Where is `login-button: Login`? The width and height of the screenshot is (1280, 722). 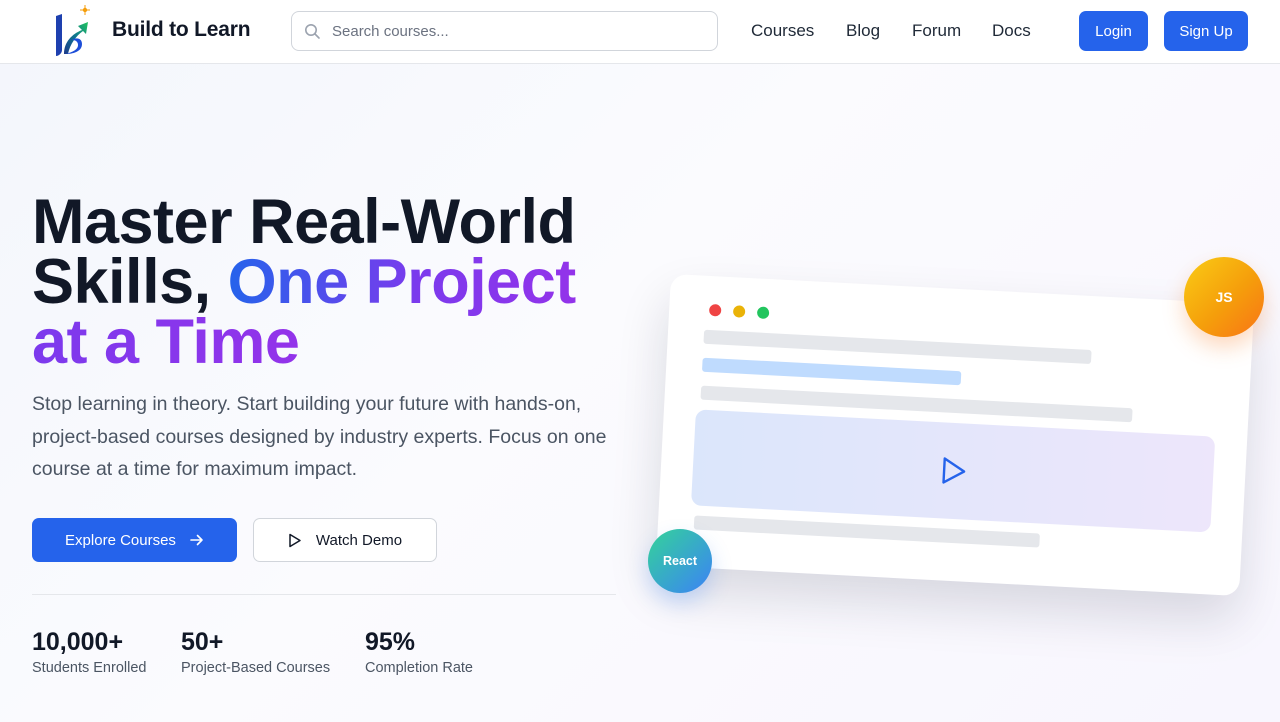 login-button: Login is located at coordinates (1113, 31).